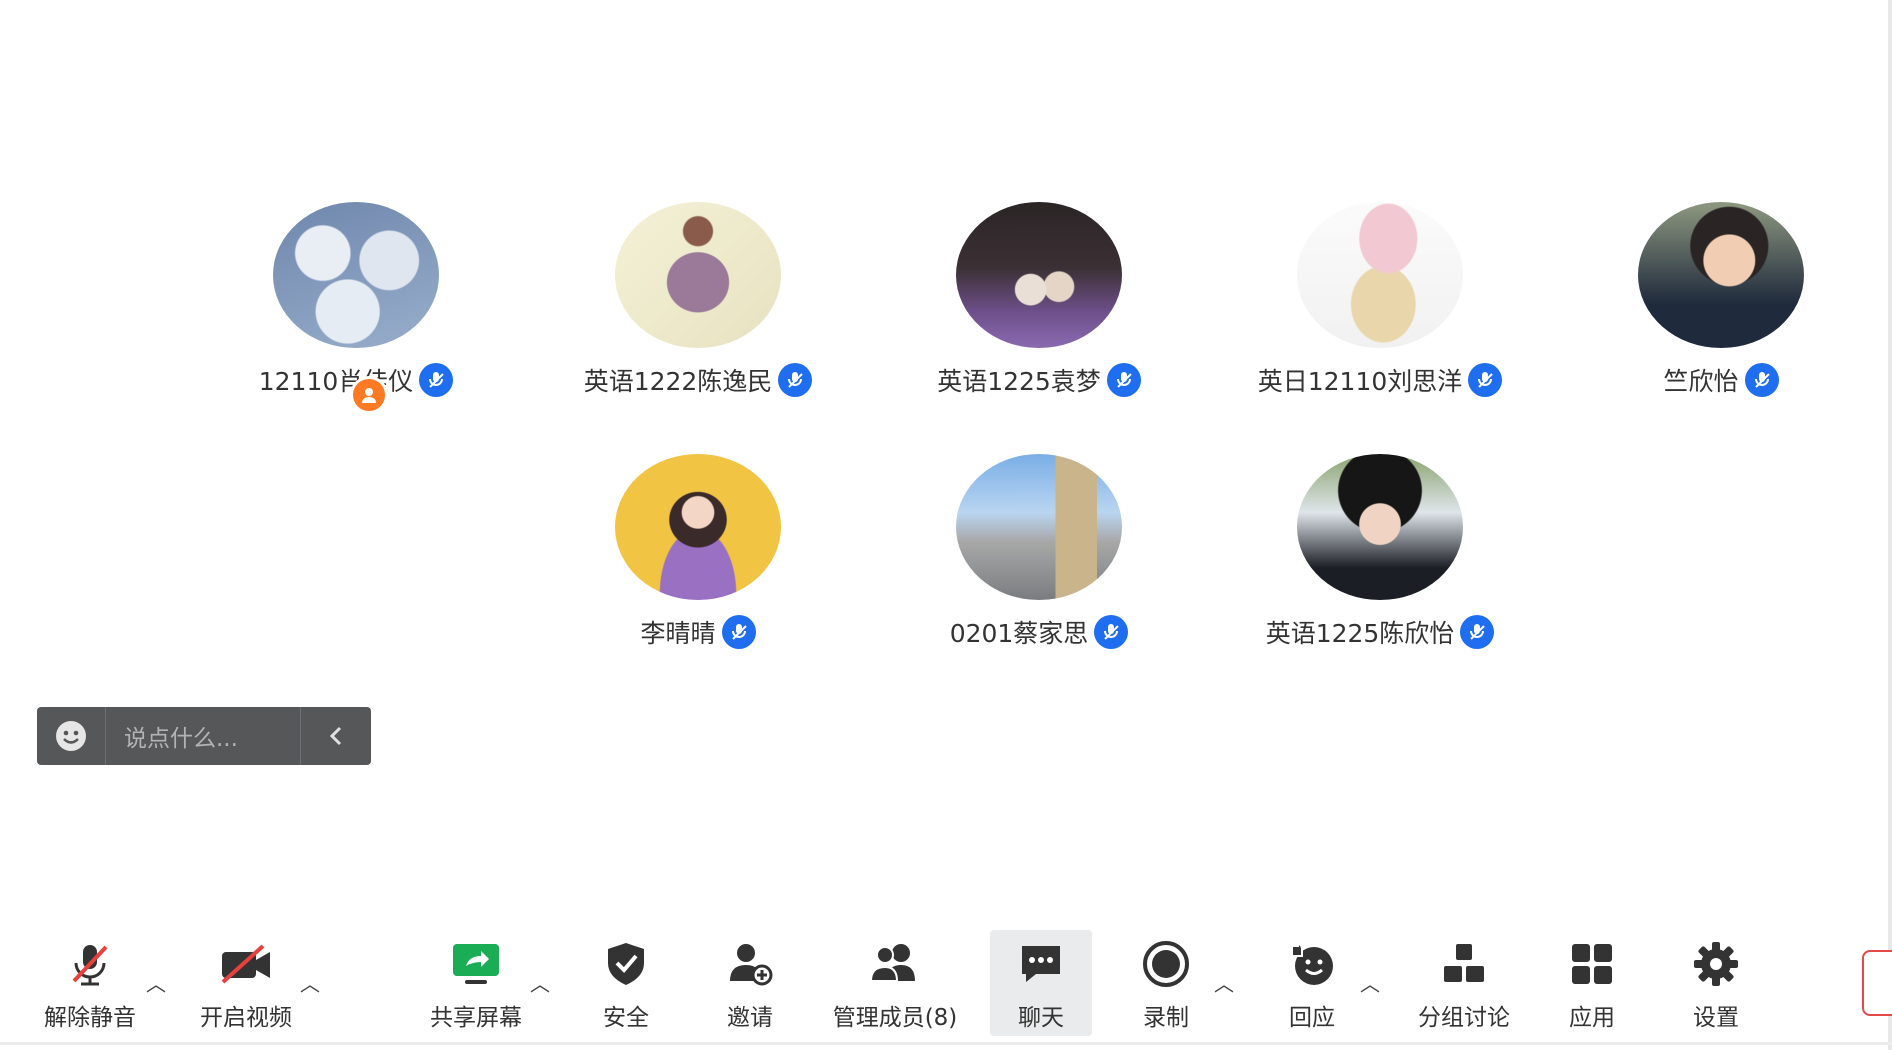  What do you see at coordinates (1592, 964) in the screenshot?
I see `apps-grid-icon` at bounding box center [1592, 964].